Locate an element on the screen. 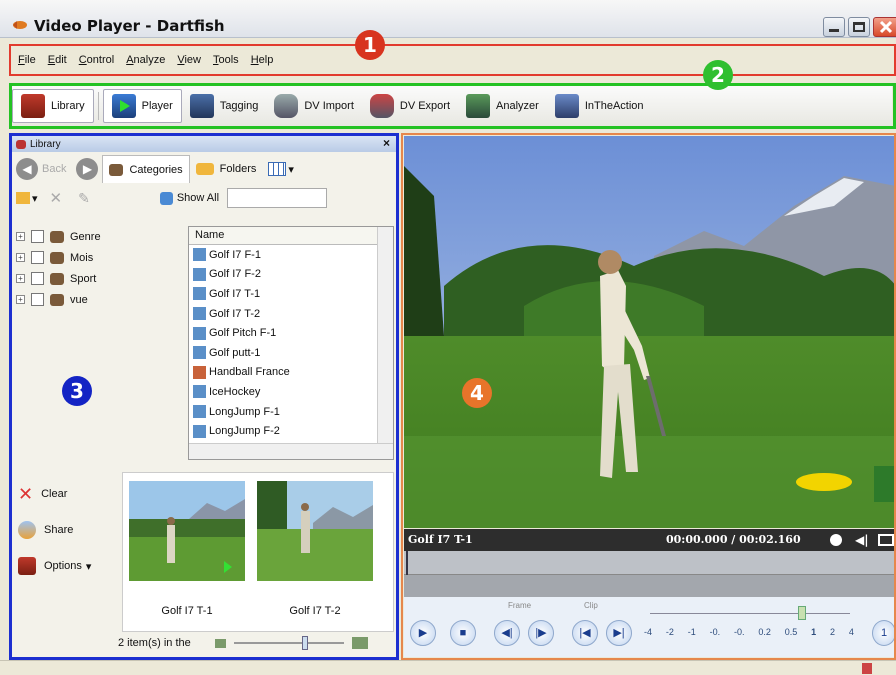 The image size is (896, 675). clear-button: ✕ Clear is located at coordinates (68, 494).